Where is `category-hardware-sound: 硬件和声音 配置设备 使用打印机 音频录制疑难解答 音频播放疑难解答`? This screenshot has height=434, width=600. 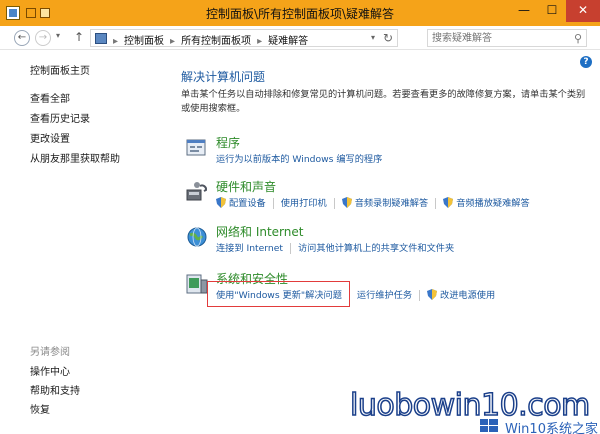
category-hardware-sound: 硬件和声音 配置设备 使用打印机 音频录制疑难解答 音频播放疑难解答 is located at coordinates (390, 200).